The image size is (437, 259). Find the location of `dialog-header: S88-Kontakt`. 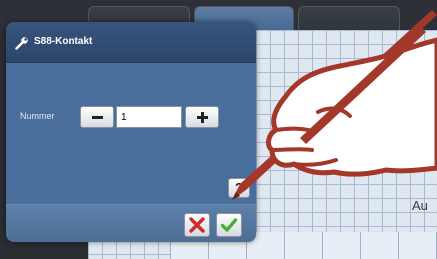

dialog-header: S88-Kontakt is located at coordinates (131, 42).